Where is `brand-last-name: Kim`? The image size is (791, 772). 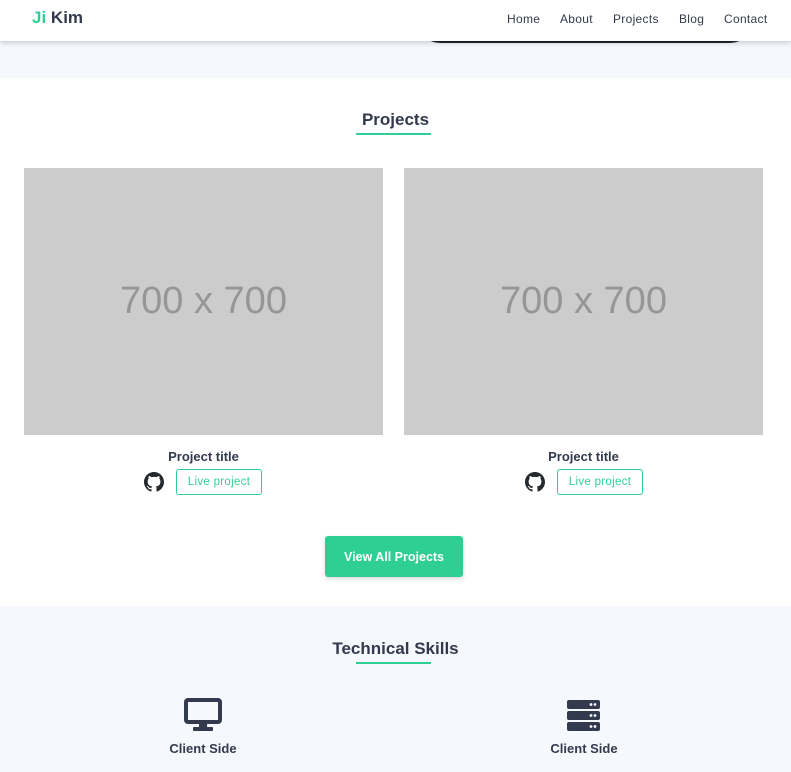
brand-last-name: Kim is located at coordinates (67, 17).